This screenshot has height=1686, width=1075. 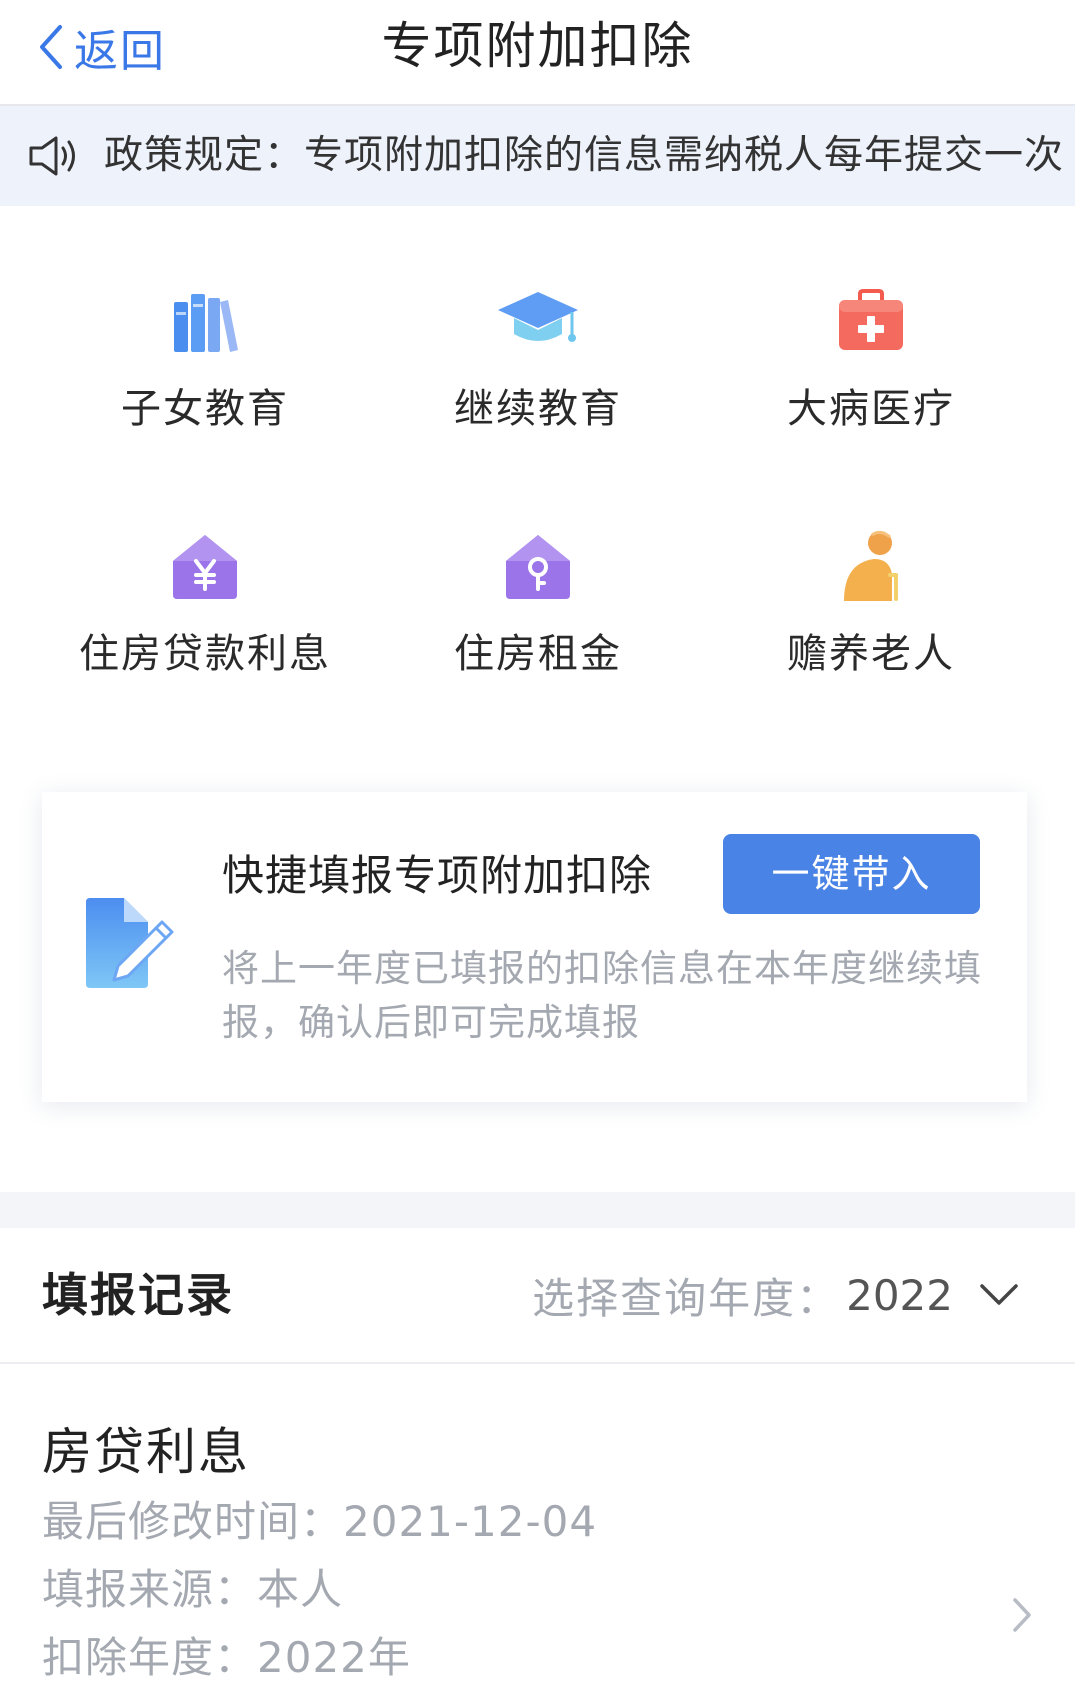 What do you see at coordinates (538, 621) in the screenshot?
I see `category-housing-rent: 住房租金` at bounding box center [538, 621].